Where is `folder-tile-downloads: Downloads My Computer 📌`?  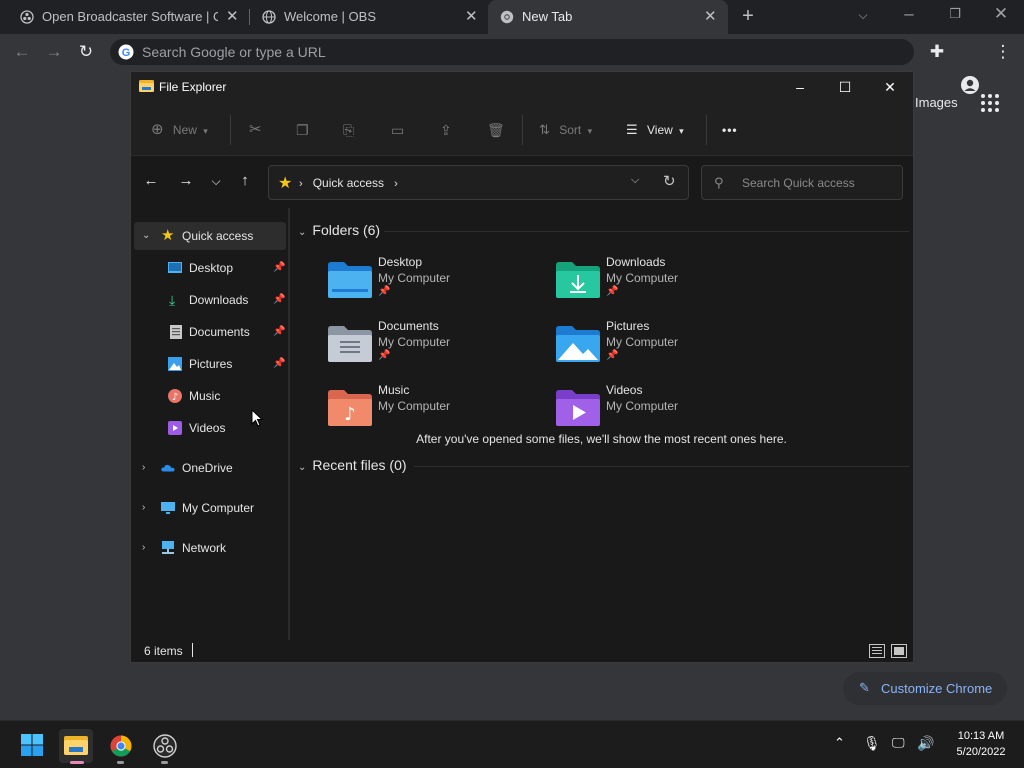
folder-tile-downloads: Downloads My Computer 📌 is located at coordinates (660, 285).